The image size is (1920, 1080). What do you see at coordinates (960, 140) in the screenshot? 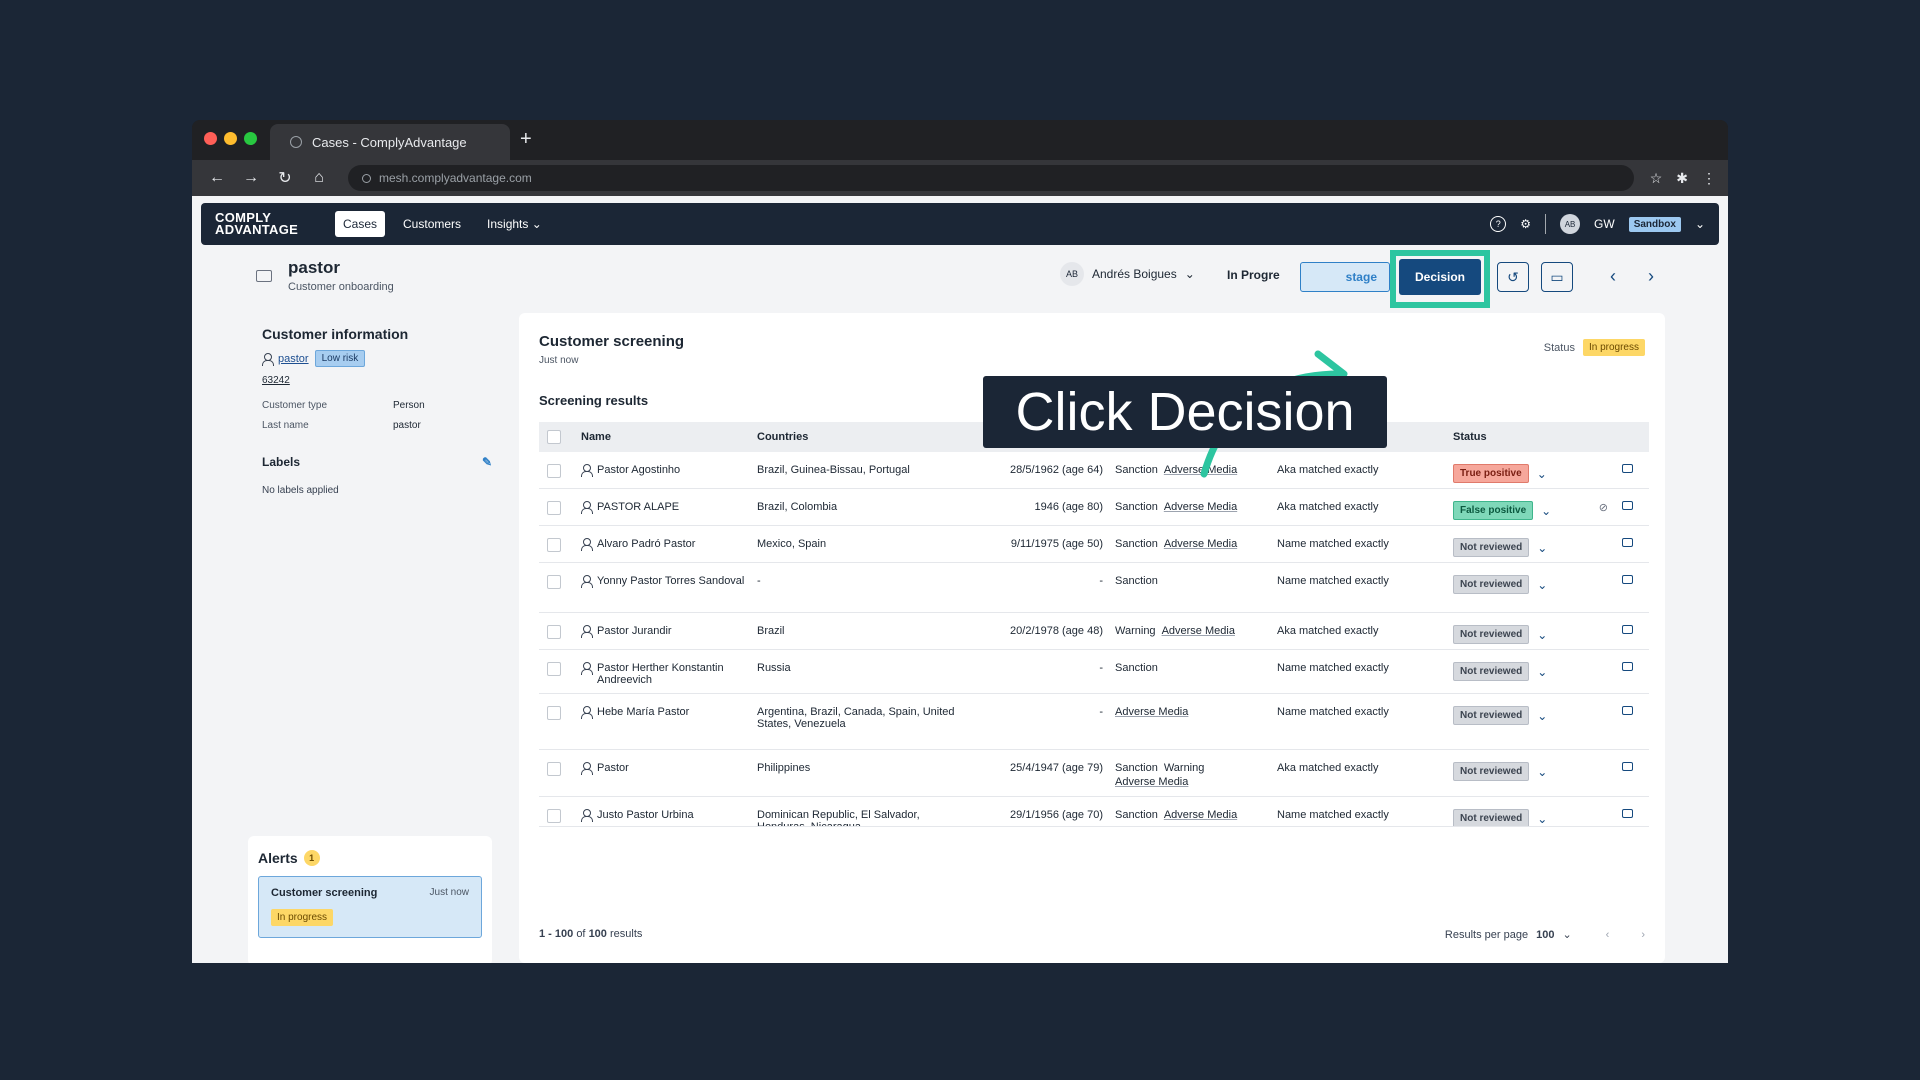
I see `tab-bar: Cases - ComplyAdvantage +` at bounding box center [960, 140].